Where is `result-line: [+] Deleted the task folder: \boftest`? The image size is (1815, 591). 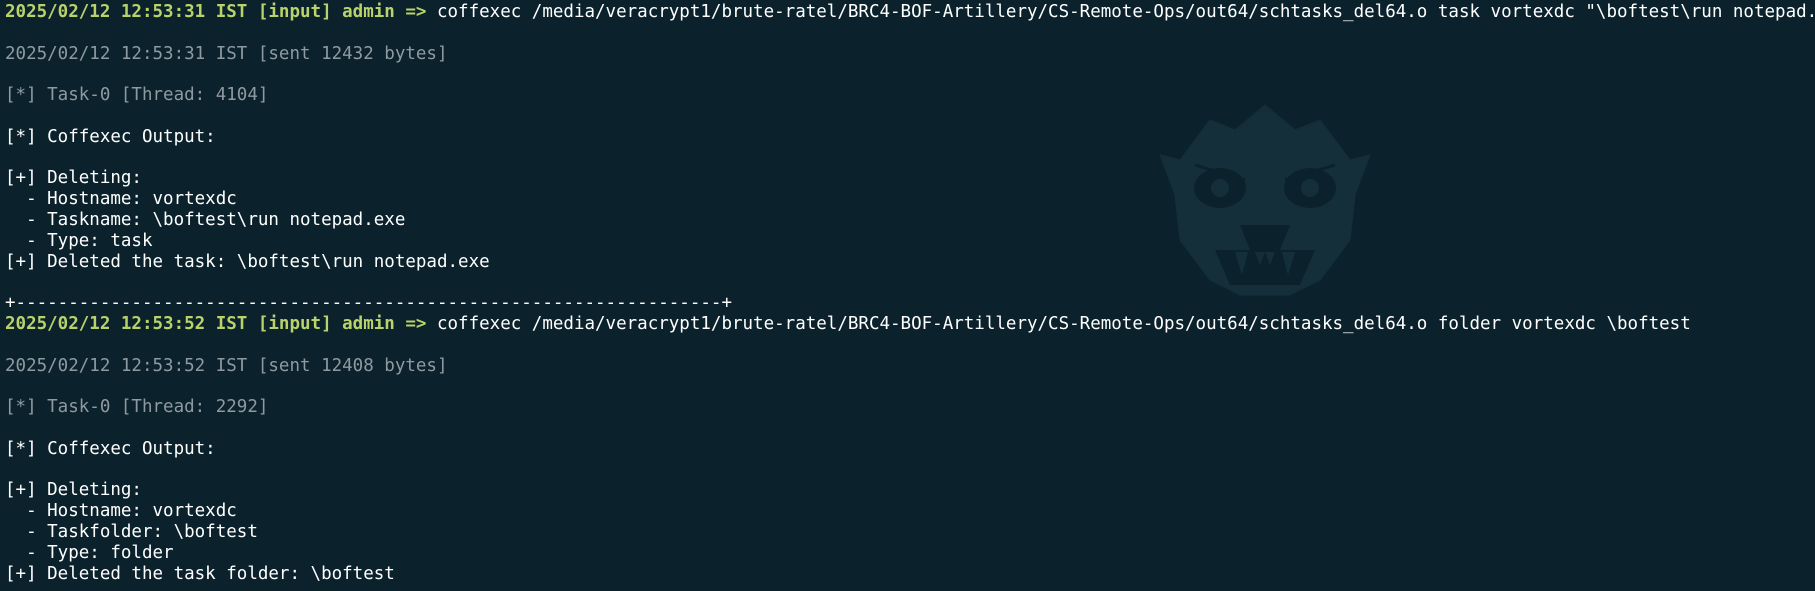
result-line: [+] Deleted the task folder: \boftest is located at coordinates (200, 573).